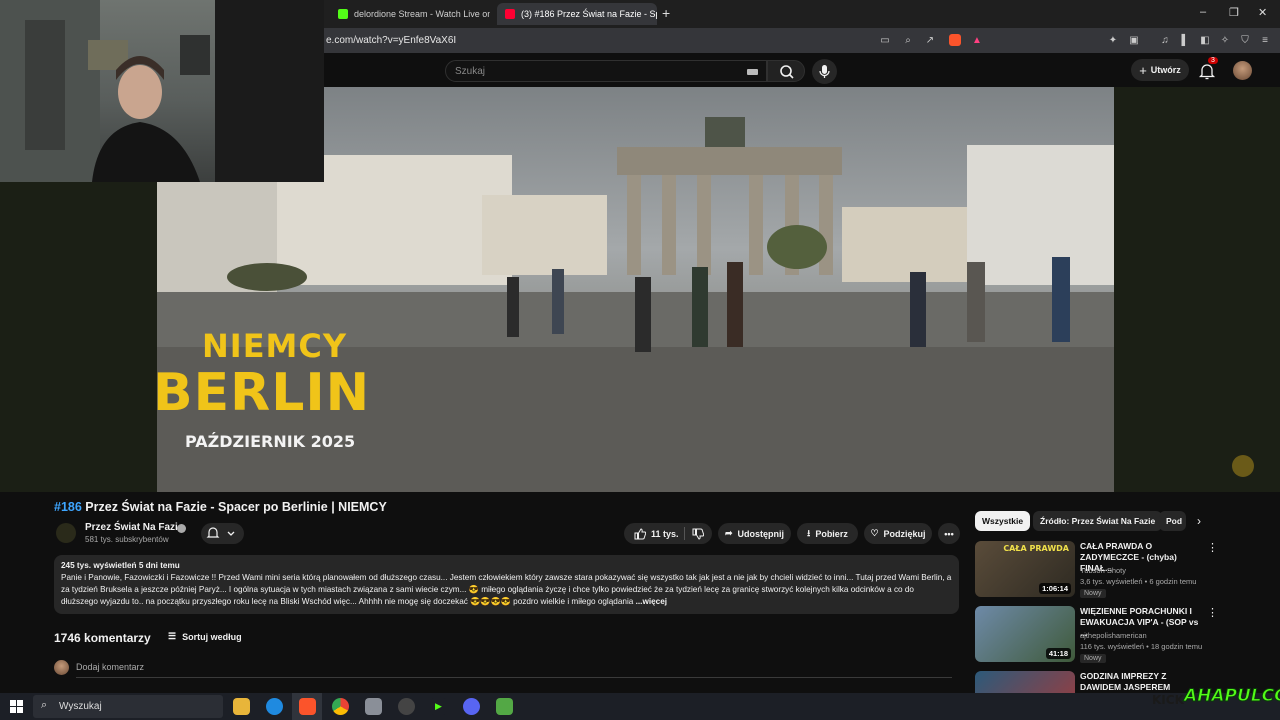 This screenshot has width=1280, height=720. I want to click on file-explorer-icon, so click(241, 706).